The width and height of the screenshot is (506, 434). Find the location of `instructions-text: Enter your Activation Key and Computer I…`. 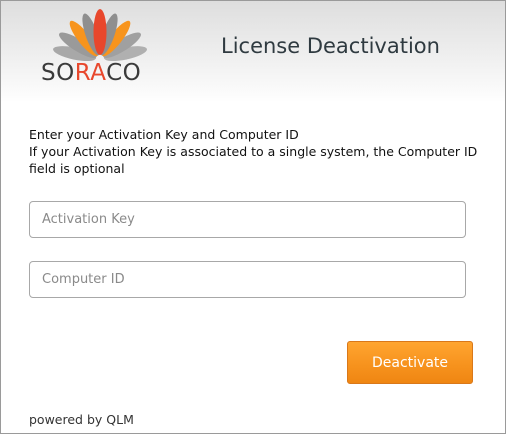

instructions-text: Enter your Activation Key and Computer I… is located at coordinates (259, 151).